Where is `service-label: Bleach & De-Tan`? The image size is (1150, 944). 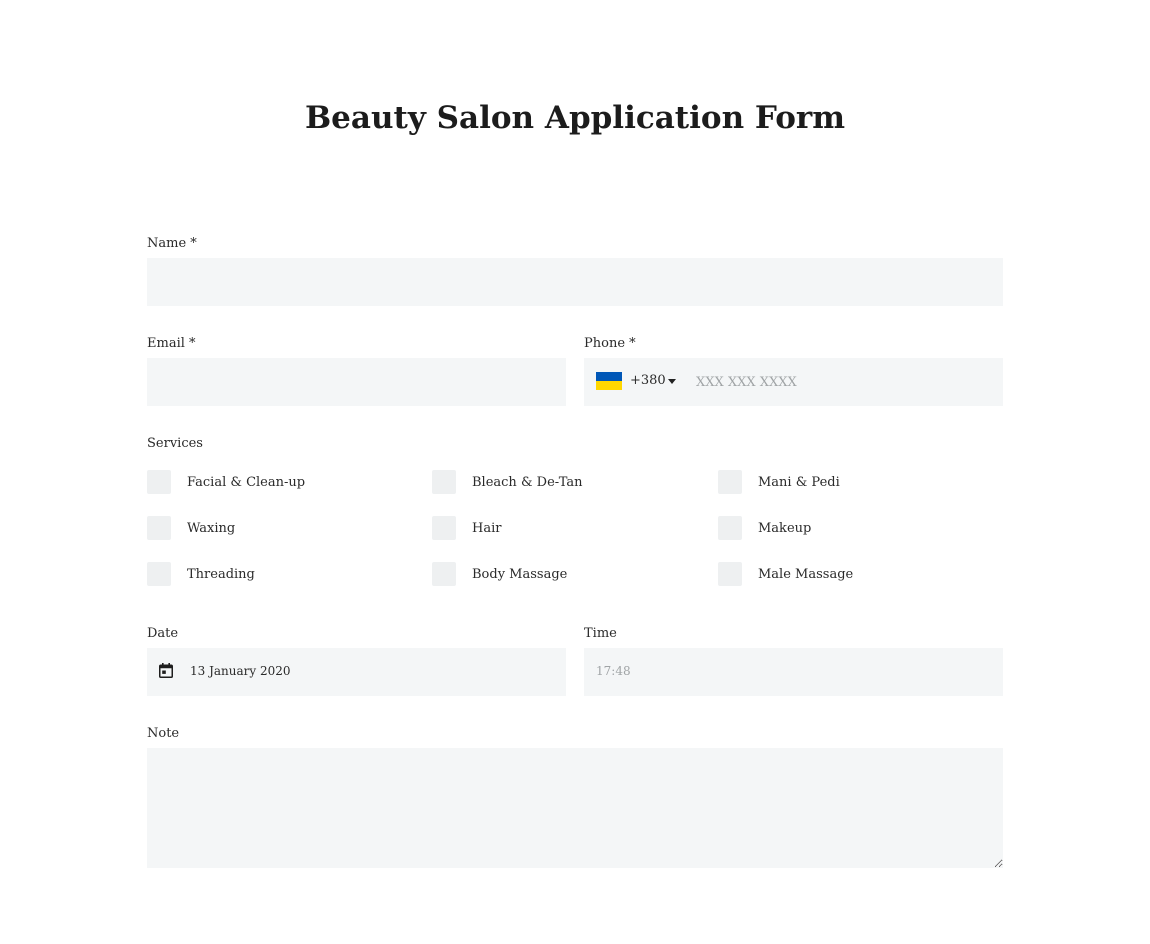 service-label: Bleach & De-Tan is located at coordinates (527, 482).